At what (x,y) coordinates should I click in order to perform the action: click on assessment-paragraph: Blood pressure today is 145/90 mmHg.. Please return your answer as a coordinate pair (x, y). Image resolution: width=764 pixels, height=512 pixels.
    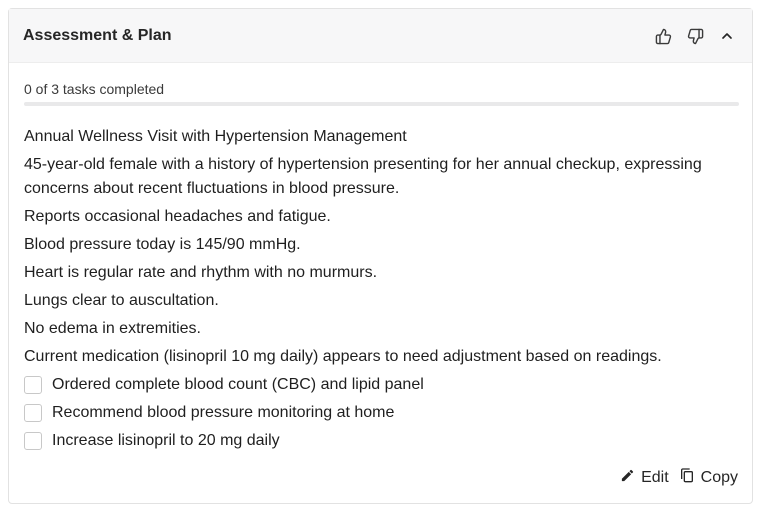
    Looking at the image, I should click on (162, 244).